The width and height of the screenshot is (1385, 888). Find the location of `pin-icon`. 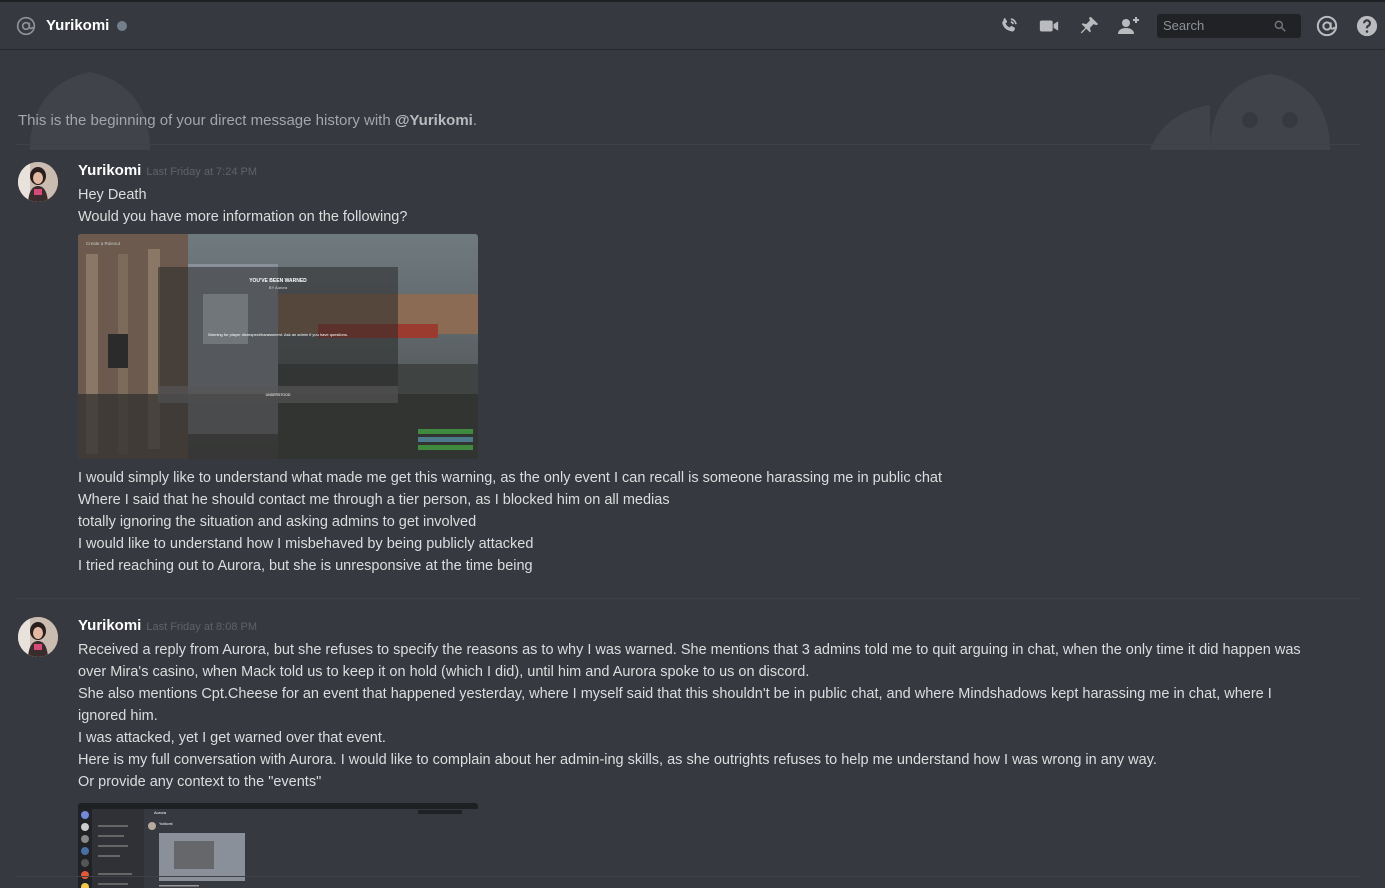

pin-icon is located at coordinates (1089, 24).